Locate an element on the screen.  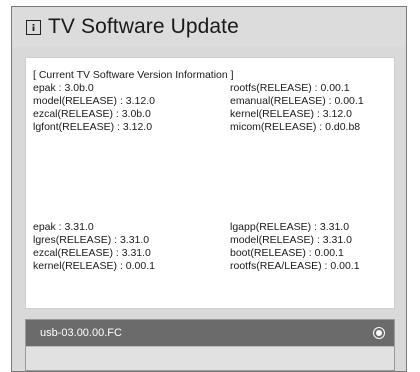
current-info-left-2: ezcal(RELEASE) : 3.0b.0 is located at coordinates (92, 114).